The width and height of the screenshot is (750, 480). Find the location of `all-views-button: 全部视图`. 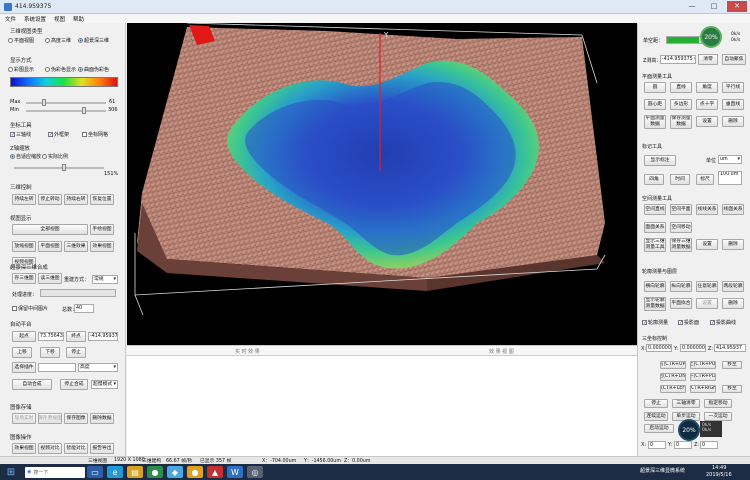

all-views-button: 全部视图 is located at coordinates (50, 229).